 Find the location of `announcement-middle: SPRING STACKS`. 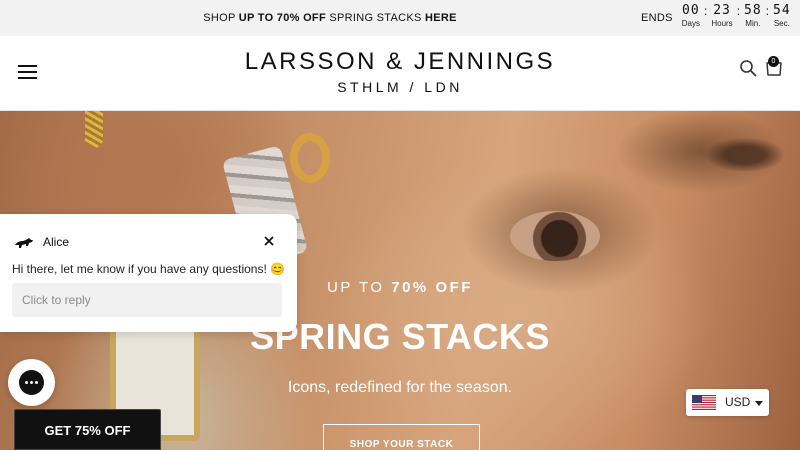

announcement-middle: SPRING STACKS is located at coordinates (375, 18).